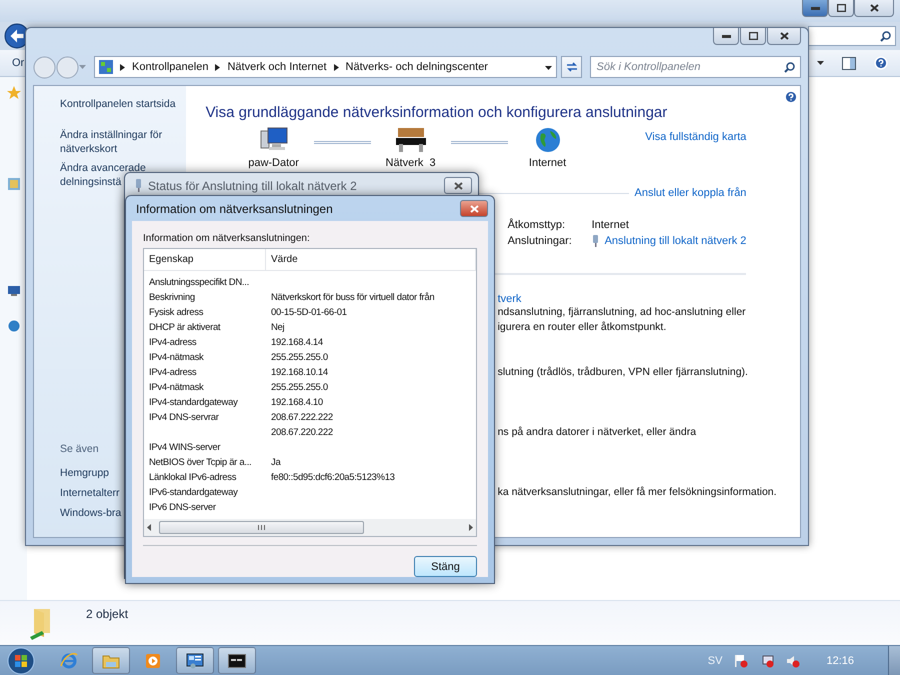 Image resolution: width=900 pixels, height=675 pixels. What do you see at coordinates (18, 63) in the screenshot?
I see `toolbar-menu: Or` at bounding box center [18, 63].